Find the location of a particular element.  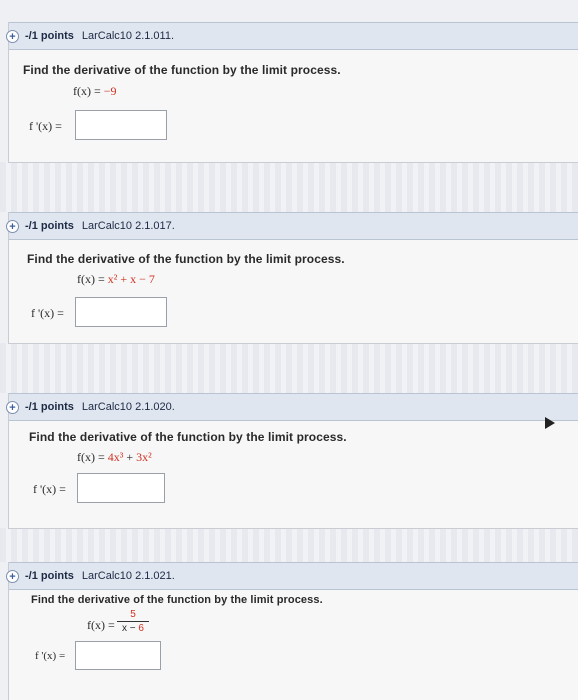

question-header: + -/1 points LarCalc10 2.1.020. is located at coordinates (292, 407).